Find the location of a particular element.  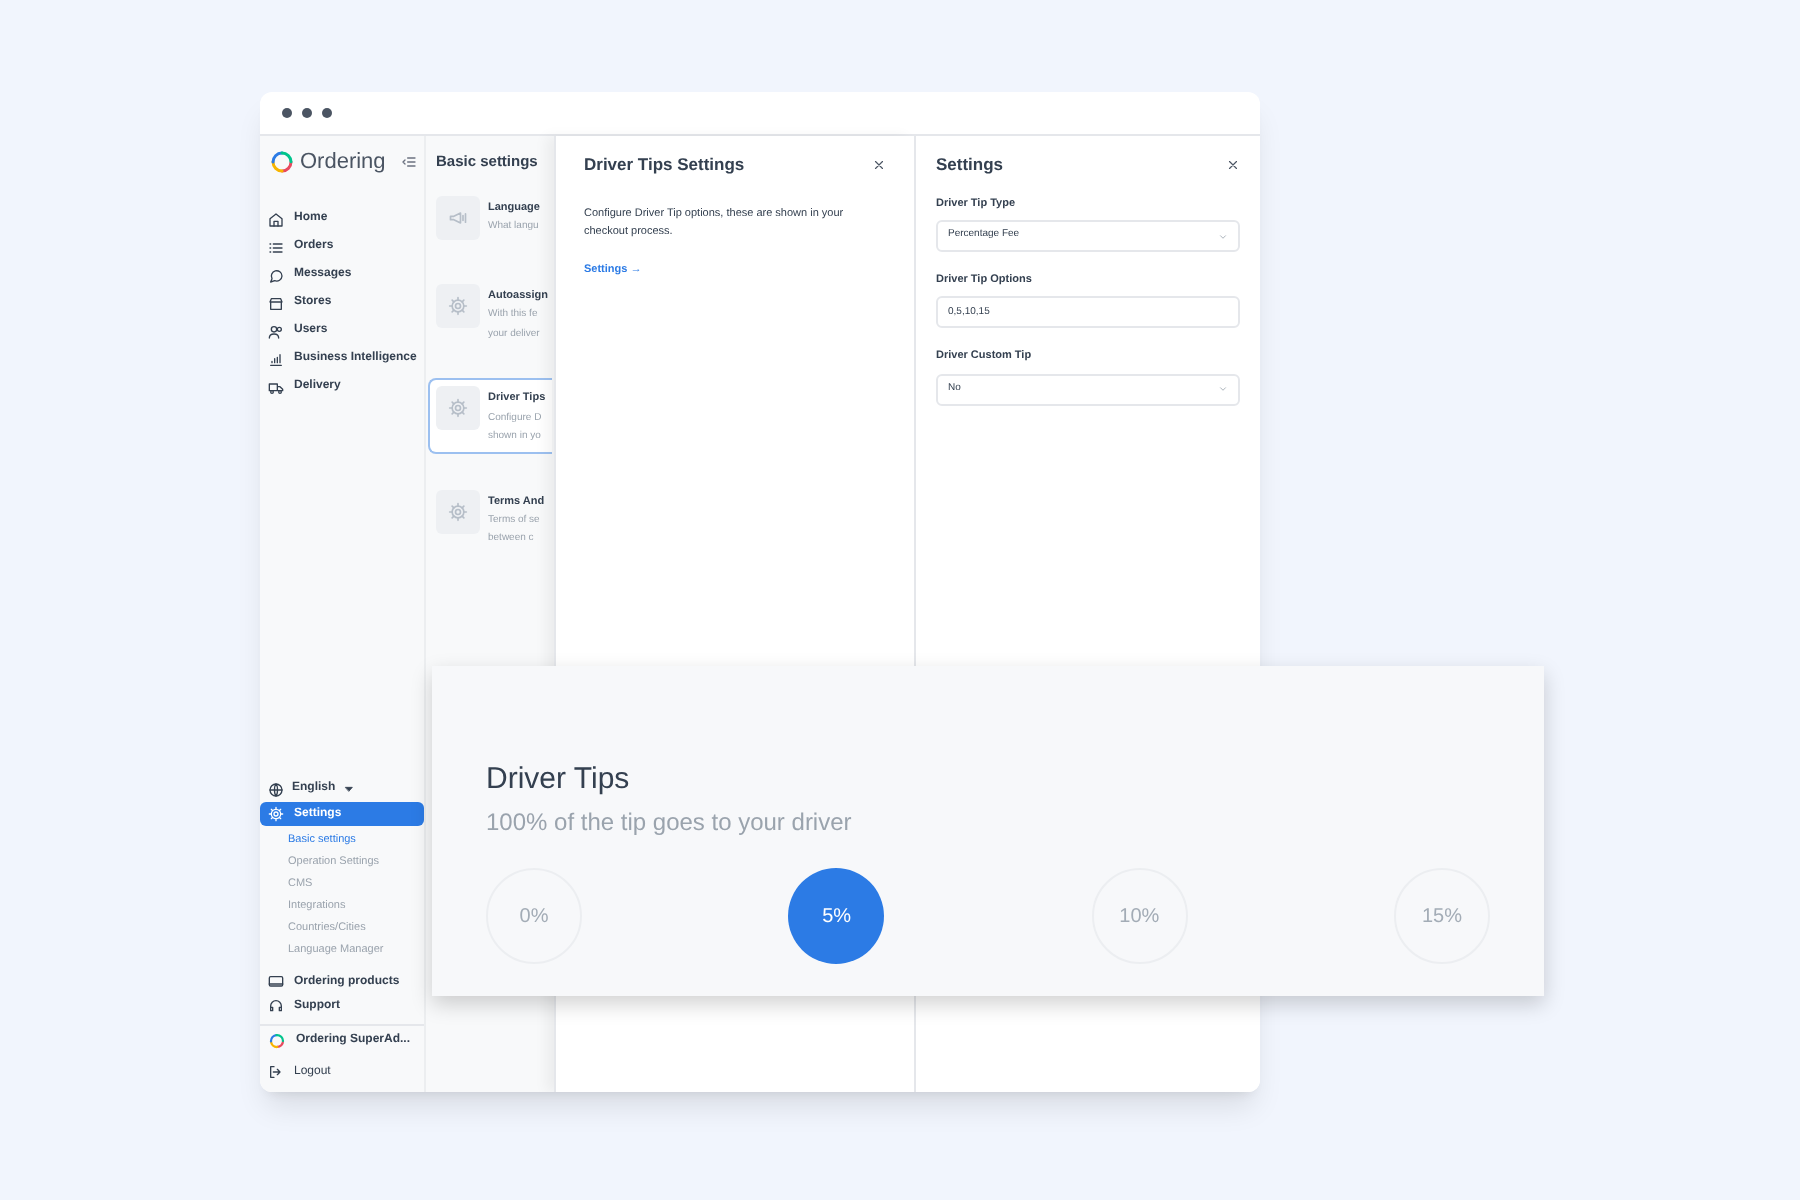

card-subtitle: 100% of the tip goes to your driver is located at coordinates (670, 823).